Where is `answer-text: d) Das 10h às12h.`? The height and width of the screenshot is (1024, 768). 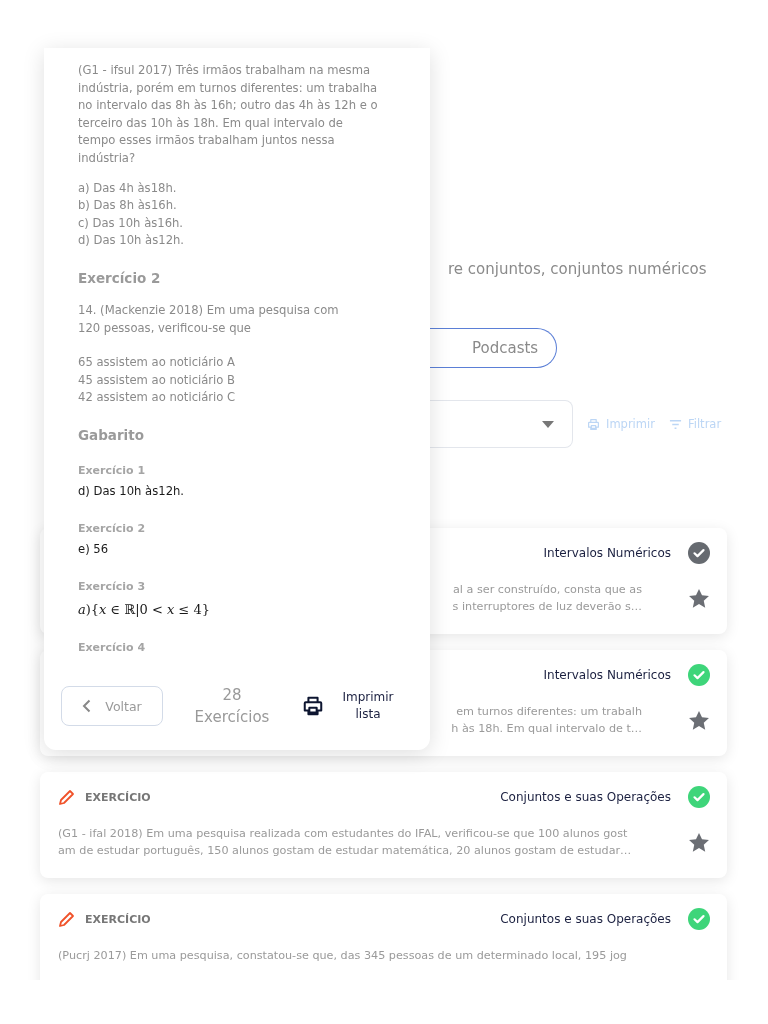
answer-text: d) Das 10h às12h. is located at coordinates (132, 490).